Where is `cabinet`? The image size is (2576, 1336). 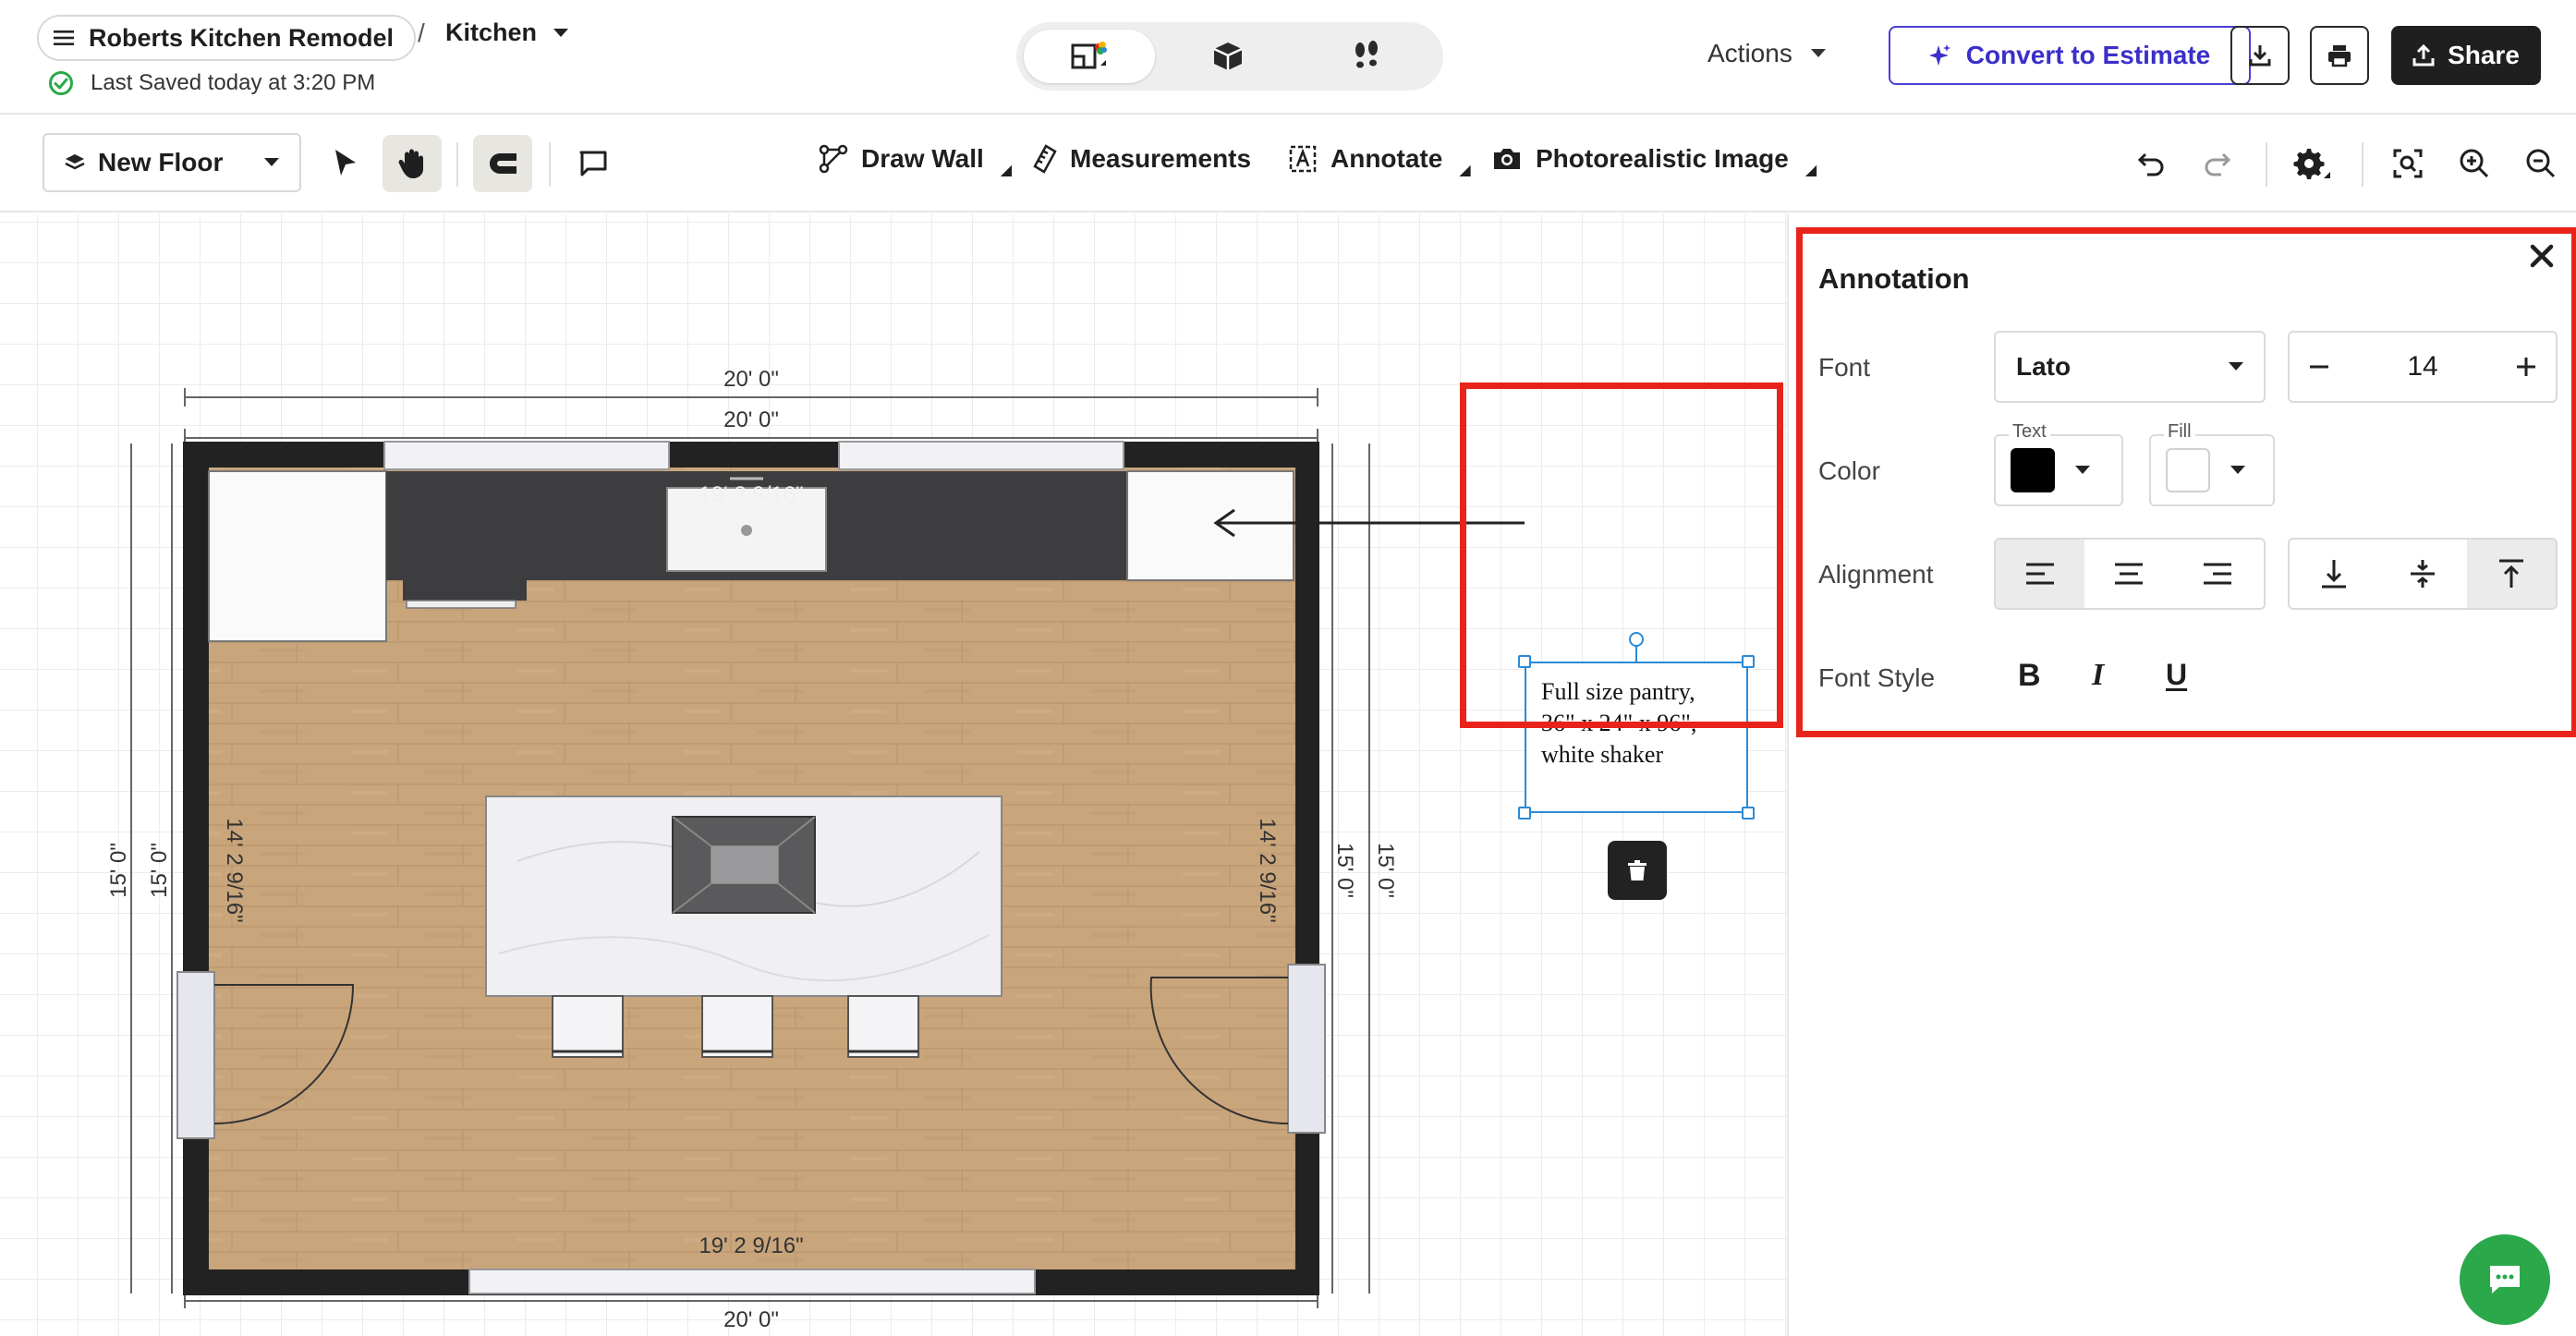
cabinet is located at coordinates (297, 556).